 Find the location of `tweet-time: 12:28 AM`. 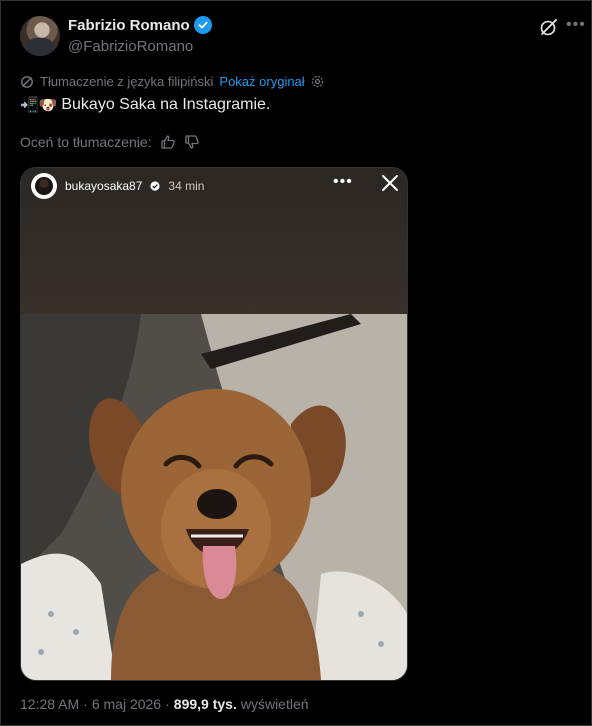

tweet-time: 12:28 AM is located at coordinates (49, 704).